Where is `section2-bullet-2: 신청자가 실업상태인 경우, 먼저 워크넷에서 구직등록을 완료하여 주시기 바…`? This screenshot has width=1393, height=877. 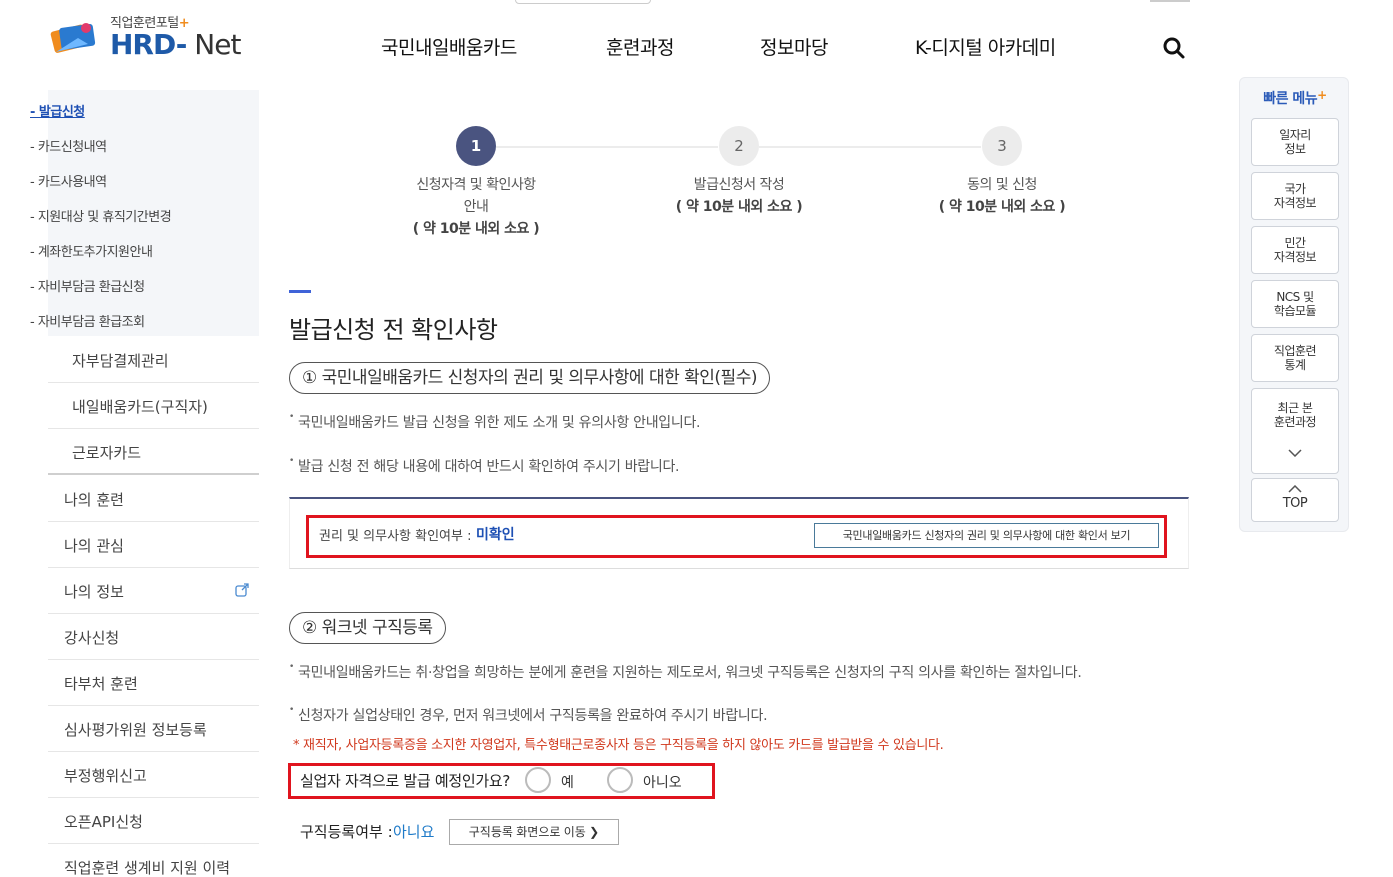 section2-bullet-2: 신청자가 실업상태인 경우, 먼저 워크넷에서 구직등록을 완료하여 주시기 바… is located at coordinates (528, 715).